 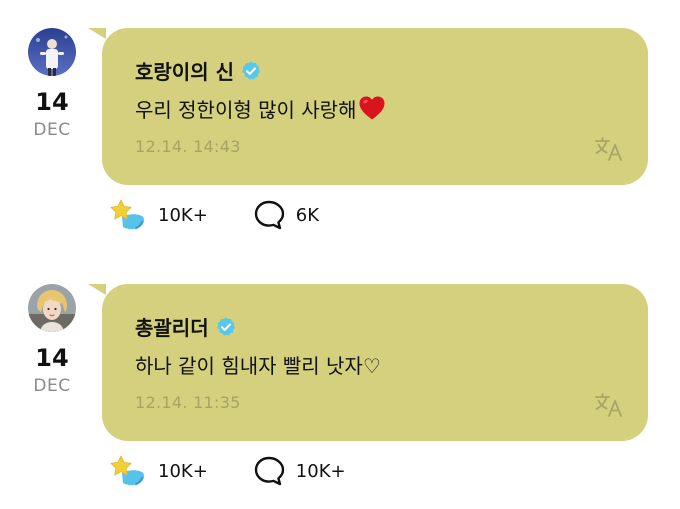 I want to click on post-time: 12.14. 14:43, so click(x=188, y=146).